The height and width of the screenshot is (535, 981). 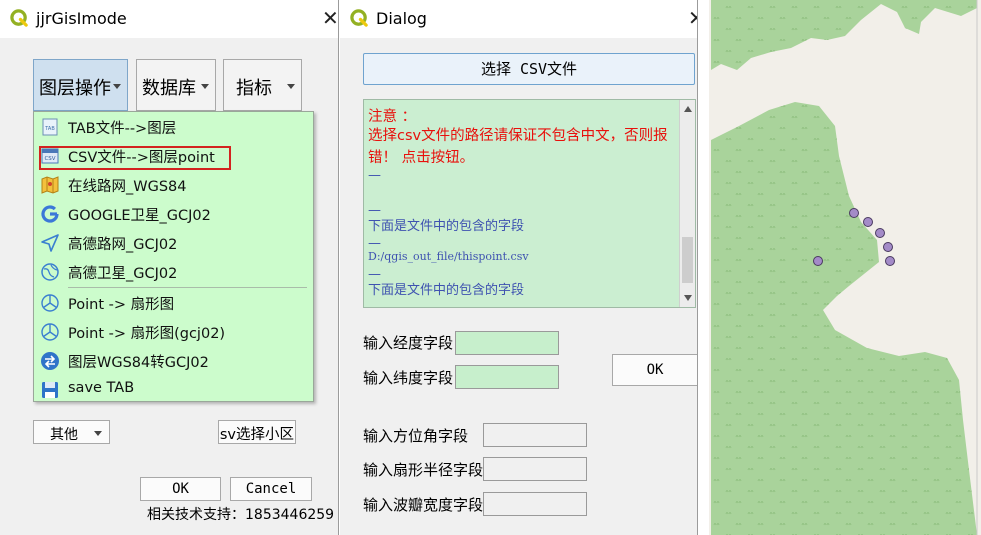 I want to click on lat-field-input, so click(x=507, y=377).